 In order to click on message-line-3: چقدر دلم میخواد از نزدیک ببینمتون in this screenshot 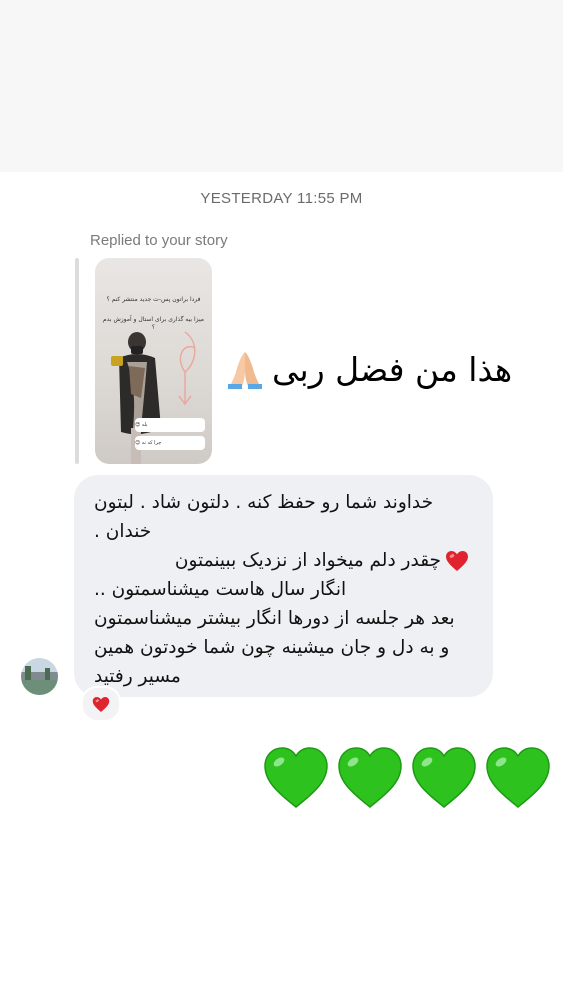, I will do `click(307, 560)`.